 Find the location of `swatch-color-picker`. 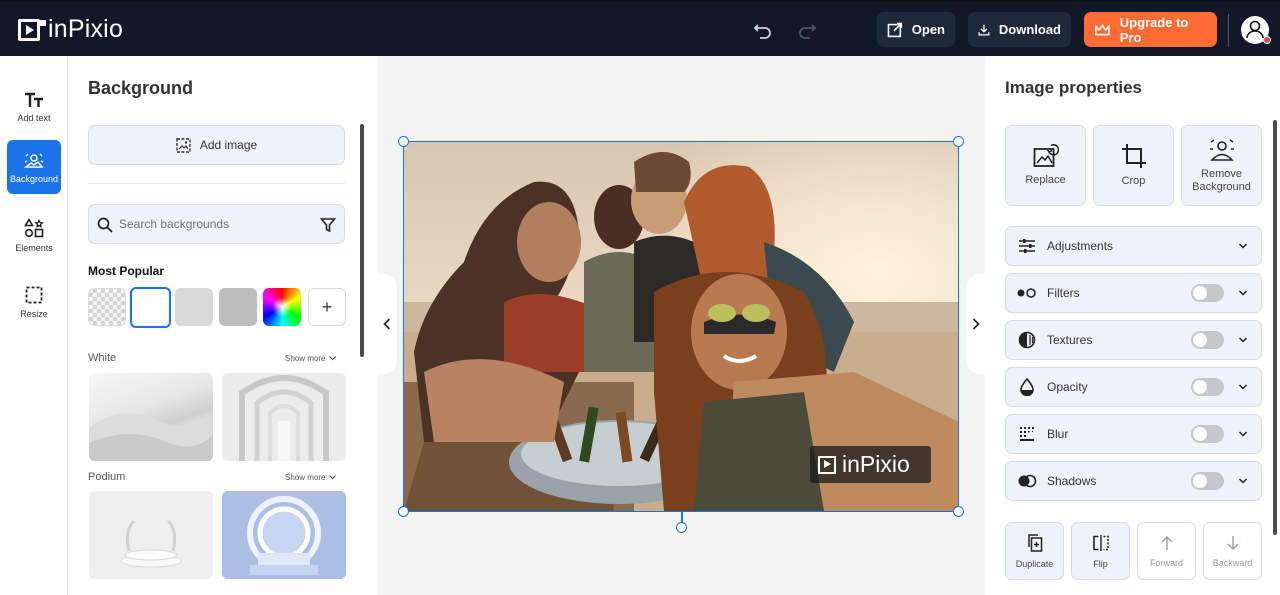

swatch-color-picker is located at coordinates (282, 307).